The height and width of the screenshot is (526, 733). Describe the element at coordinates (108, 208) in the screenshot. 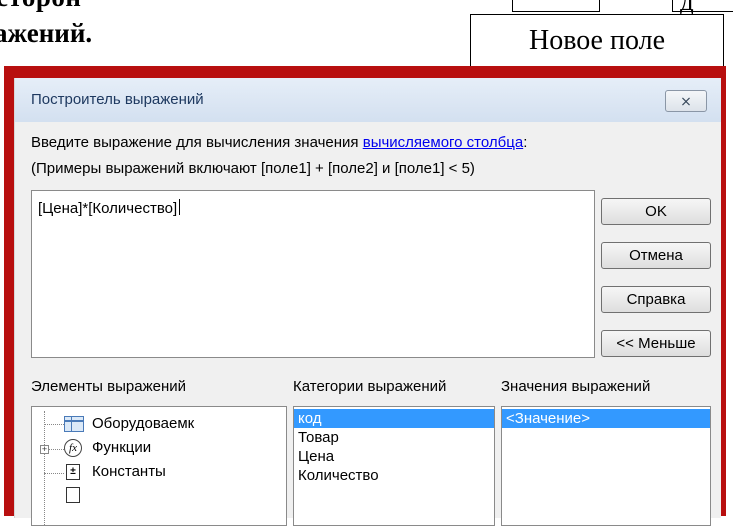

I see `expression-text: [Цена]*[Количество]` at that location.